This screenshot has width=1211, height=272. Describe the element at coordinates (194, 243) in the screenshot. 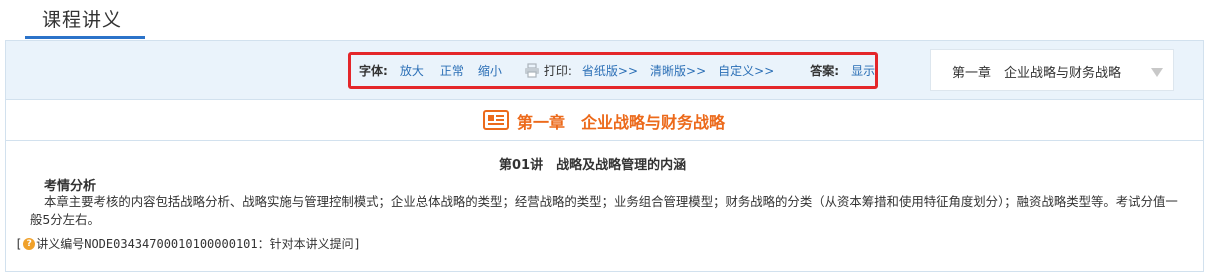

I see `ask-question-link: 讲义编号NODE03434700010100000101：针对本讲义提问` at that location.